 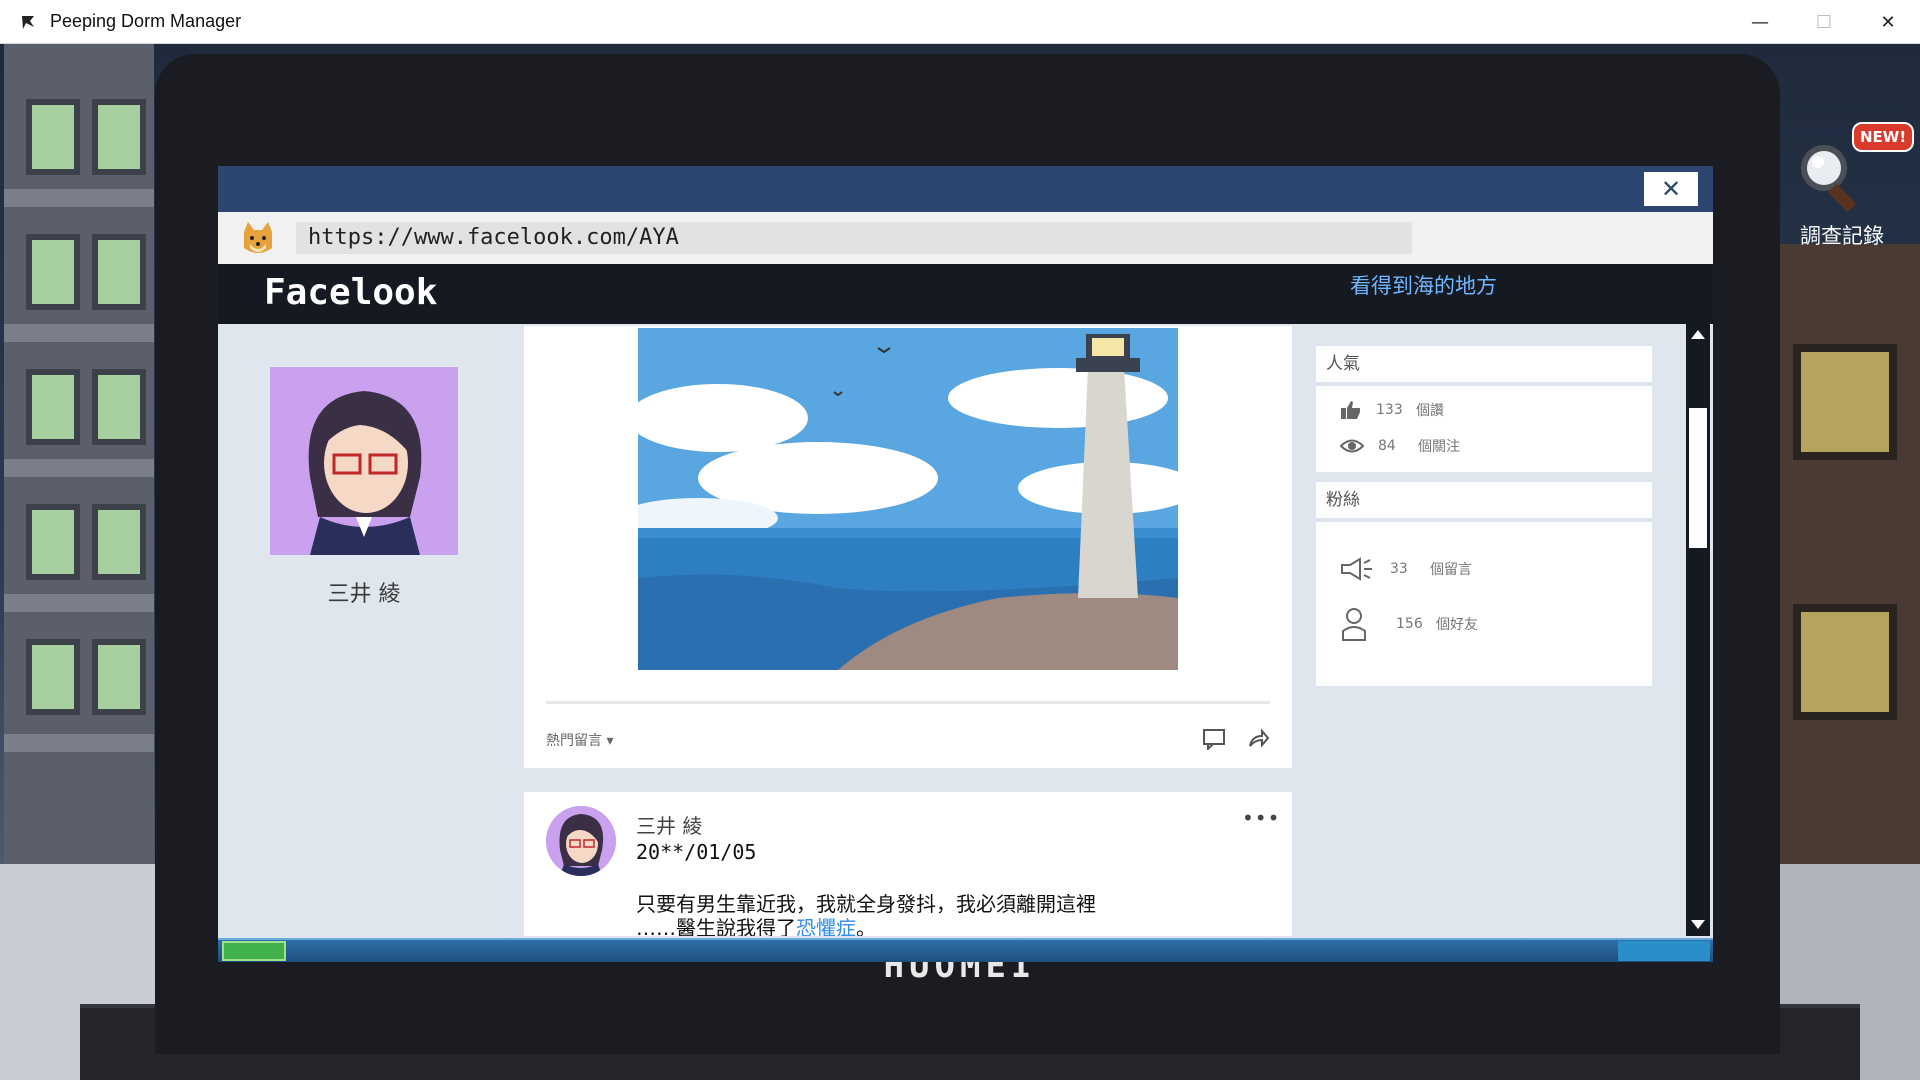 I want to click on post-divider, so click(x=908, y=702).